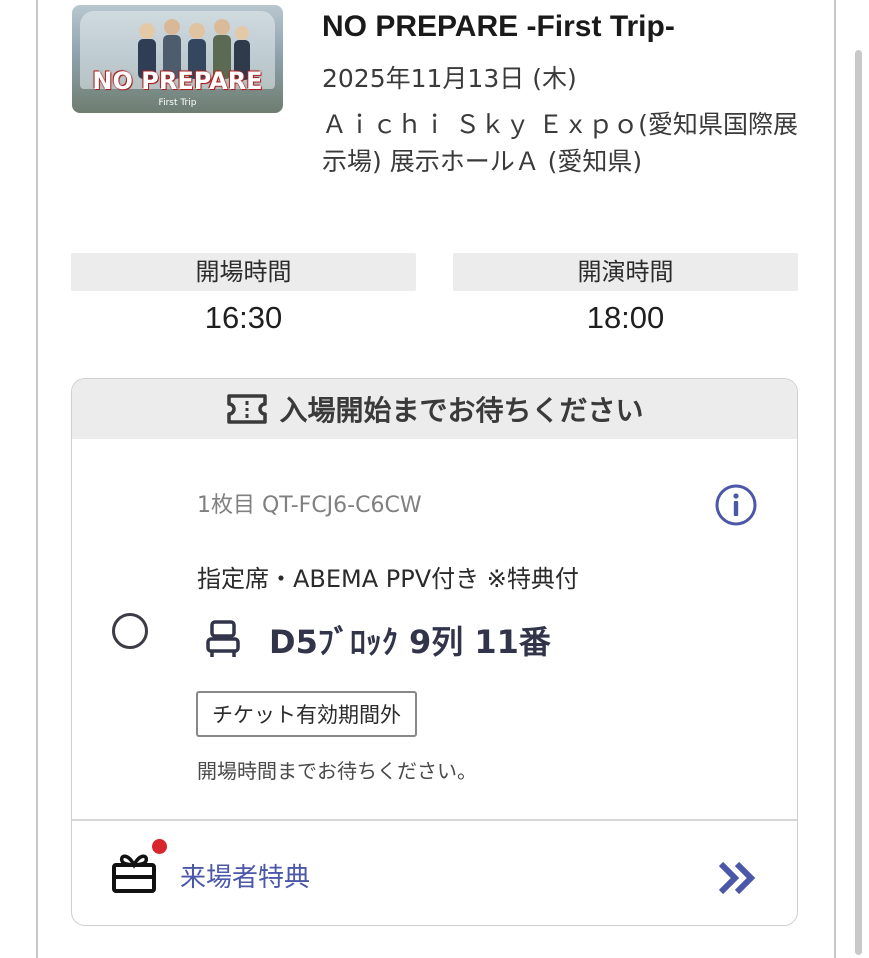 The image size is (869, 958). I want to click on info-icon, so click(736, 505).